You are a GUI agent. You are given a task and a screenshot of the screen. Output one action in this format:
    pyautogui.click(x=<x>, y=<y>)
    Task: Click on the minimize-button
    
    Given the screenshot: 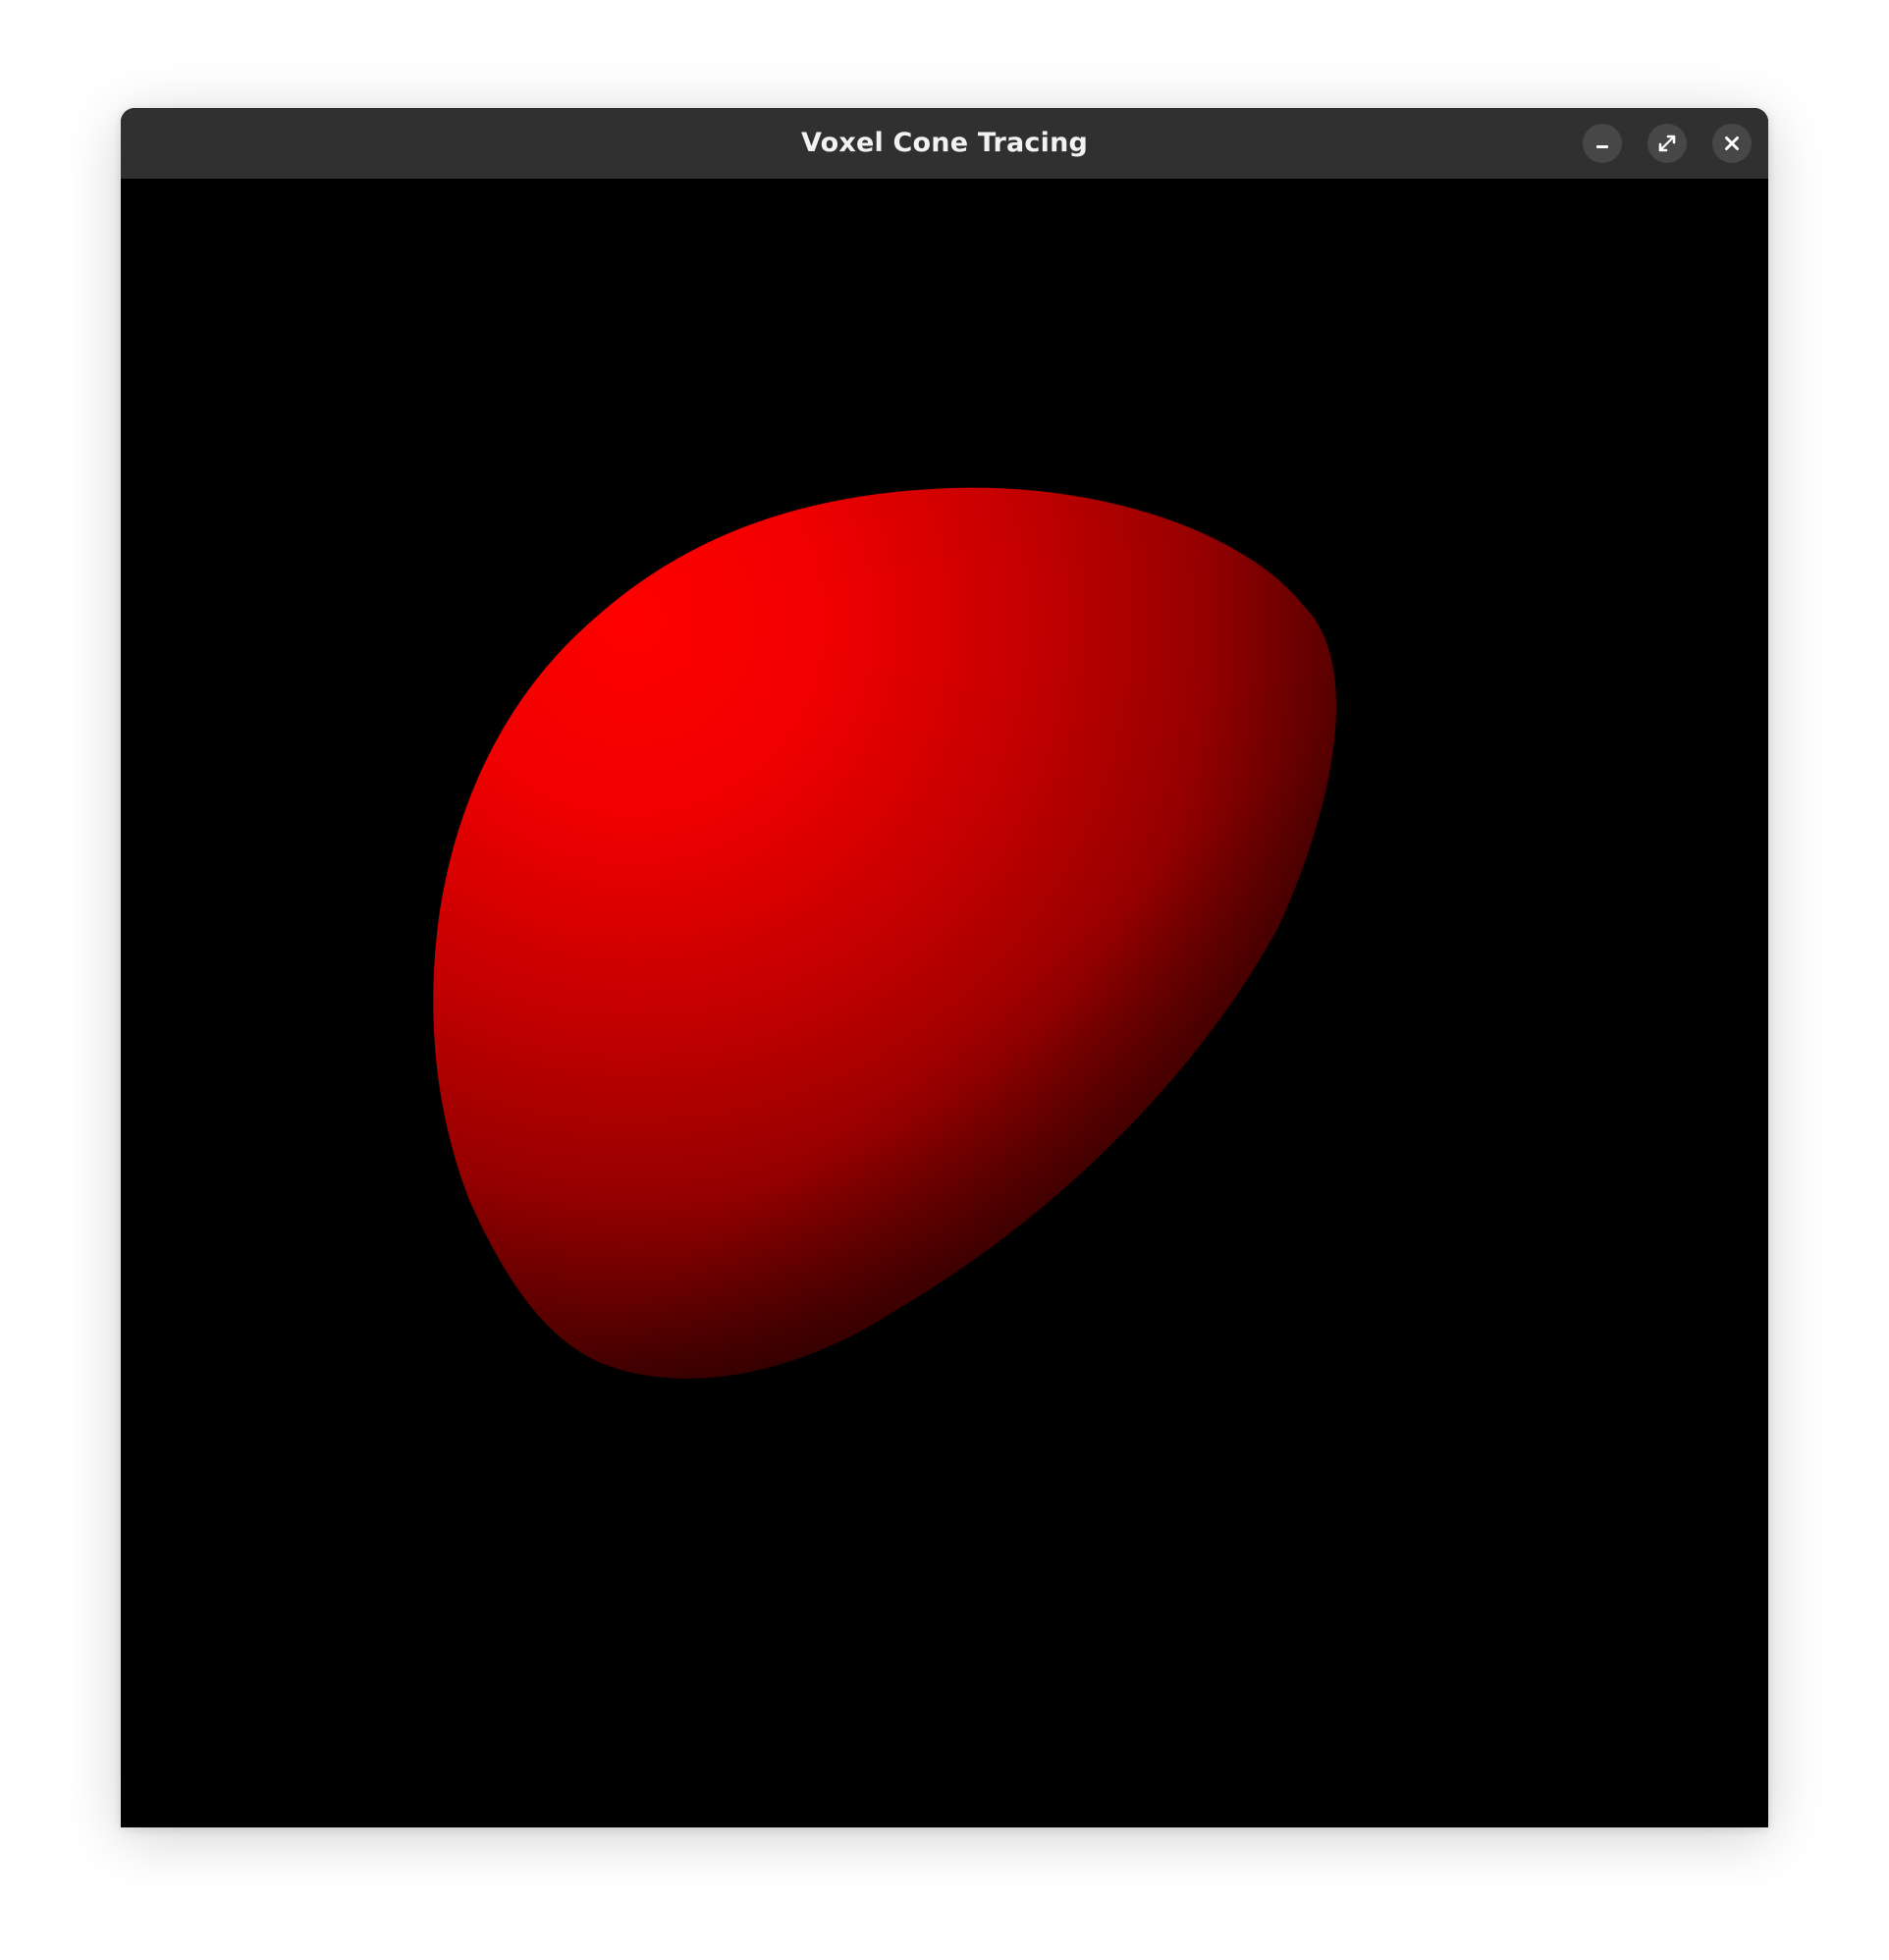 What is the action you would take?
    pyautogui.click(x=1603, y=143)
    